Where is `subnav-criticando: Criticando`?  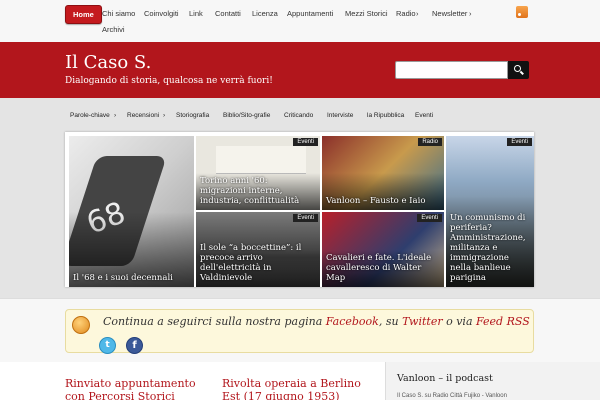 subnav-criticando: Criticando is located at coordinates (298, 115).